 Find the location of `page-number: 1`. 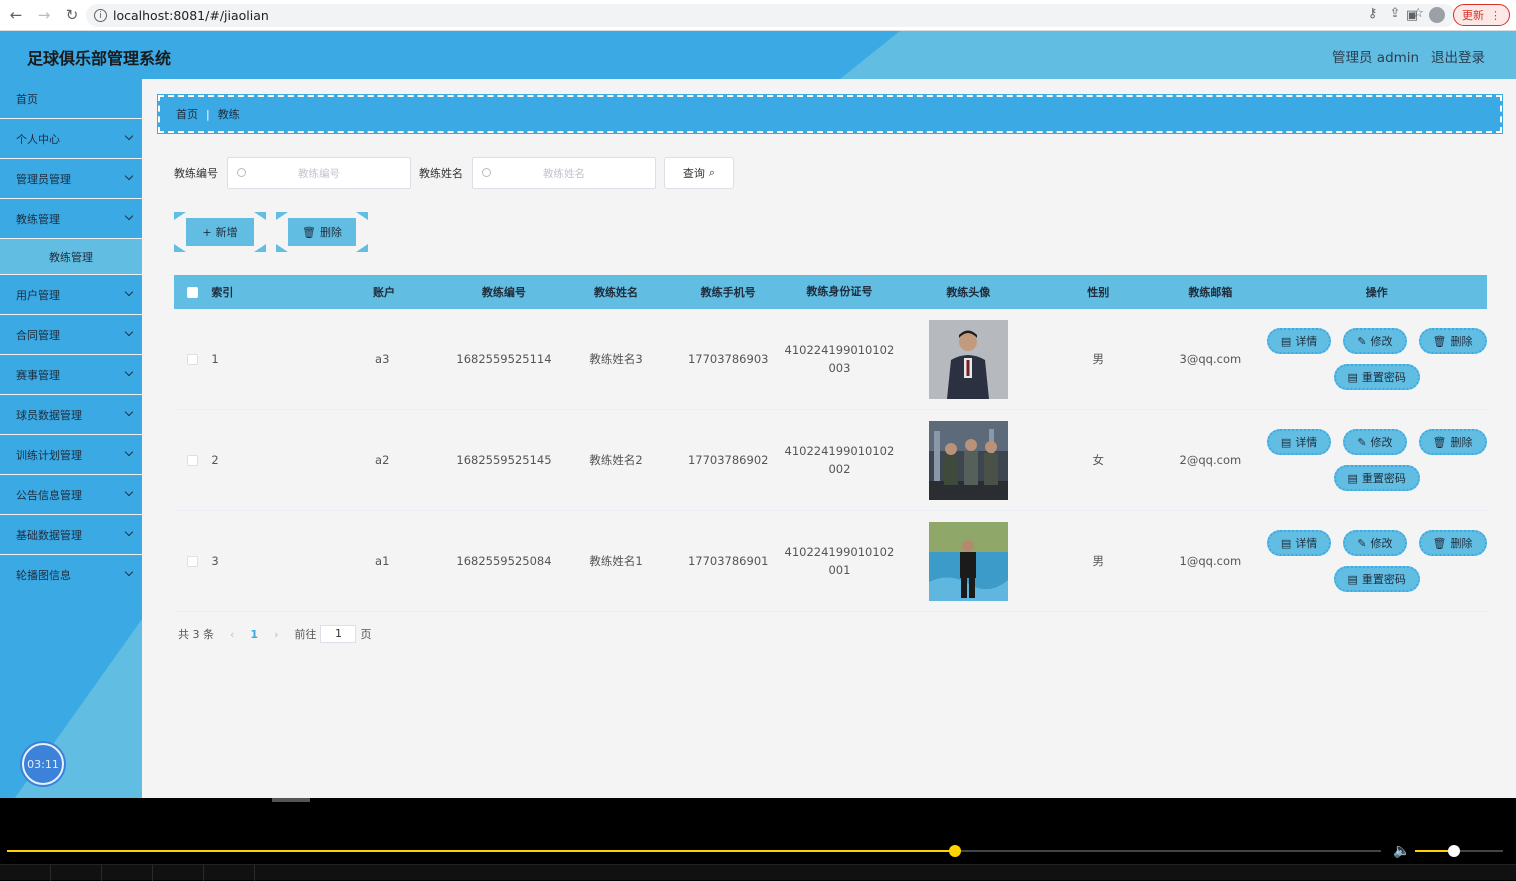

page-number: 1 is located at coordinates (254, 634).